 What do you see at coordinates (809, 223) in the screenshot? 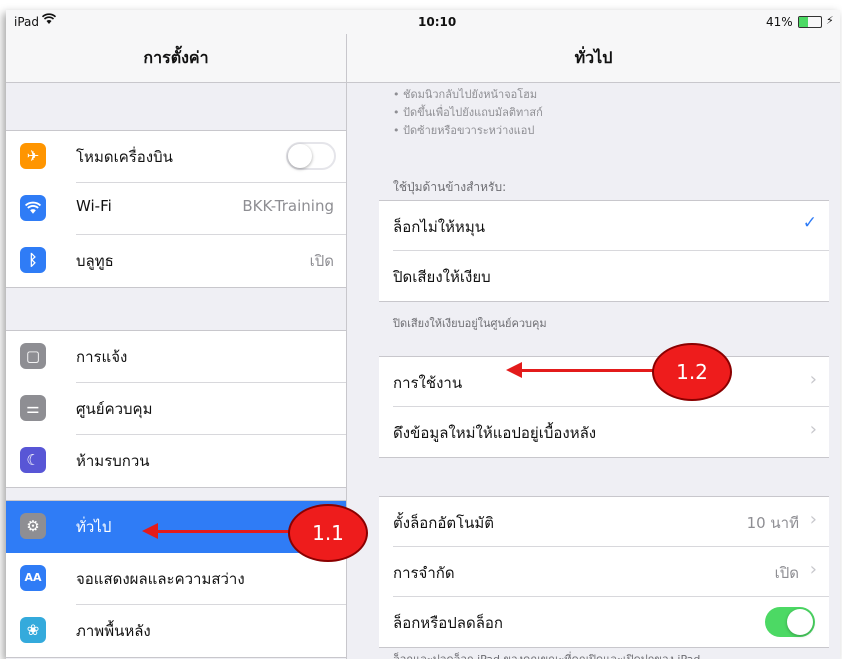
I see `checkmark-icon: ✓` at bounding box center [809, 223].